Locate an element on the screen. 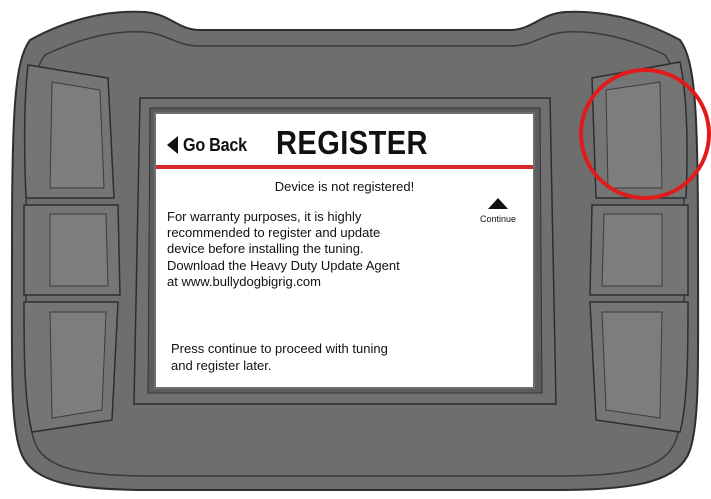 The width and height of the screenshot is (711, 499). screen-header: Go Back REGISTER is located at coordinates (344, 141).